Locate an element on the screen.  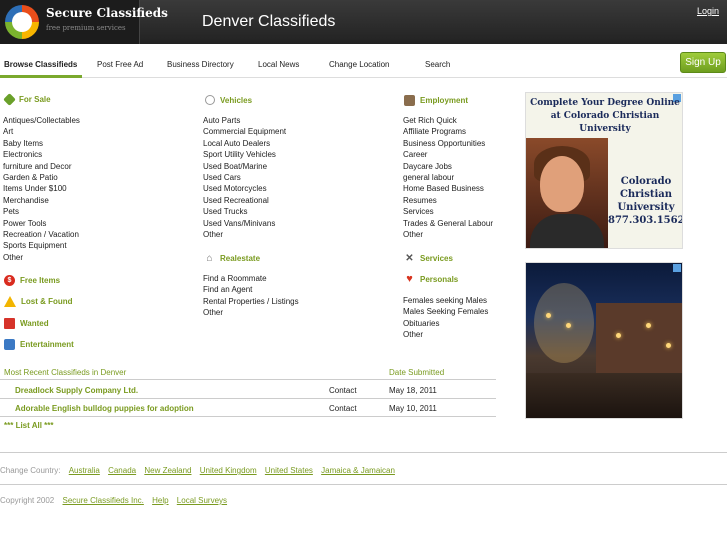
list-item: Commercial Equipment is located at coordinates (244, 131).